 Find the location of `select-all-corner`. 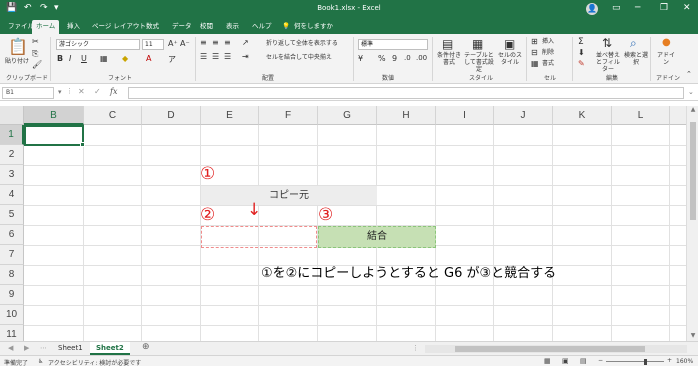

select-all-corner is located at coordinates (12, 115).